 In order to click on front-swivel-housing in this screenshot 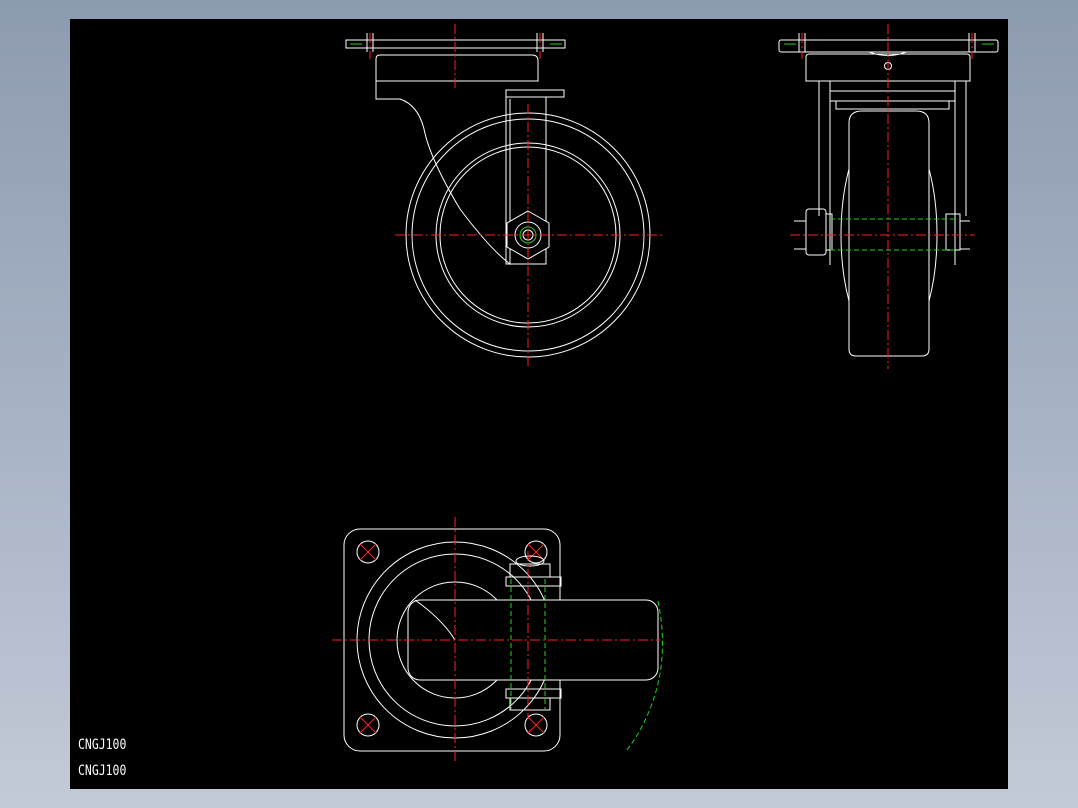, I will do `click(457, 68)`.